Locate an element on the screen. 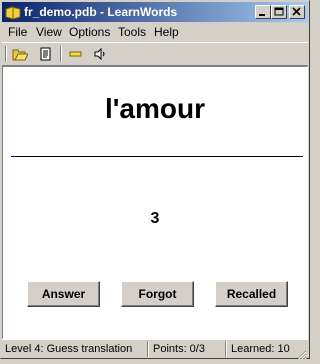 The width and height of the screenshot is (320, 364). resize-grip-icon is located at coordinates (301, 352).